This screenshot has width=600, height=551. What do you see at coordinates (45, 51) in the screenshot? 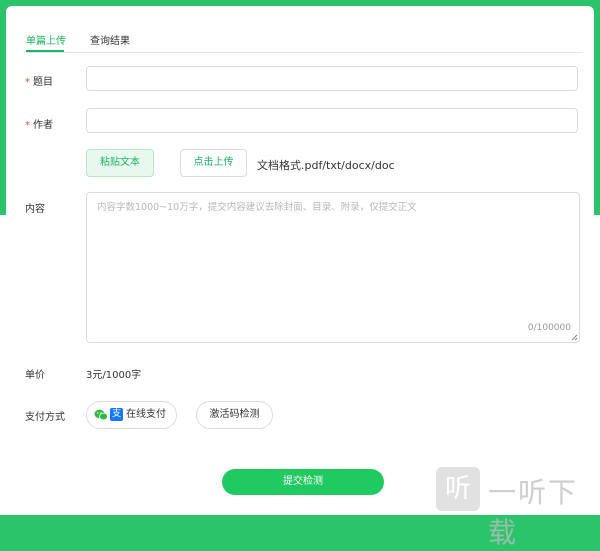
I see `active-tab-indicator` at bounding box center [45, 51].